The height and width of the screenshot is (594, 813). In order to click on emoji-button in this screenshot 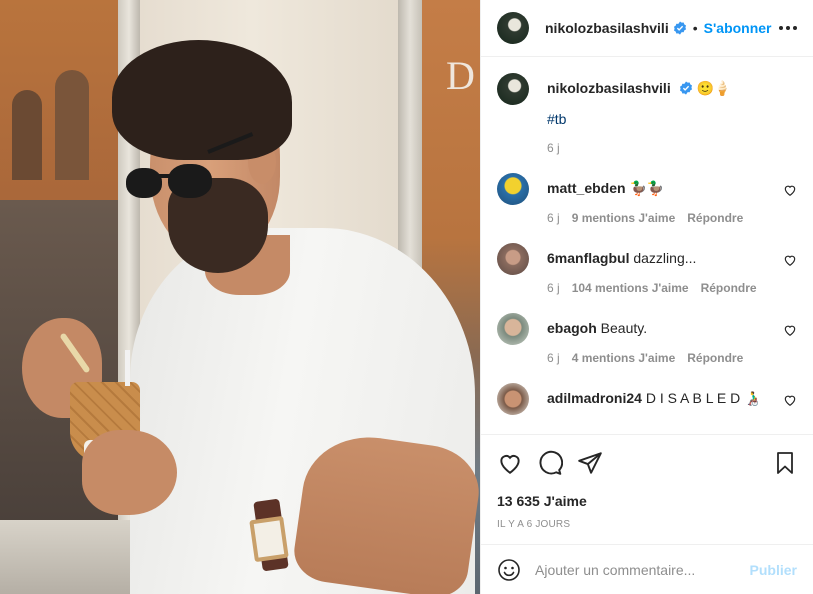, I will do `click(509, 570)`.